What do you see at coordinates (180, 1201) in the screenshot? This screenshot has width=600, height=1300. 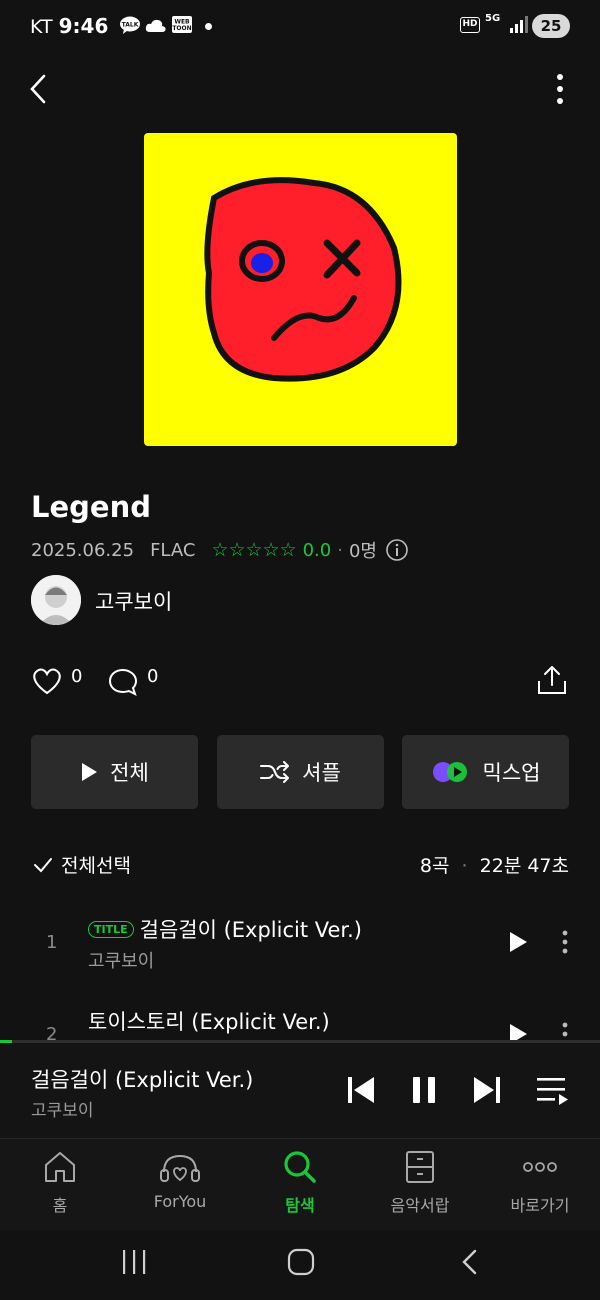 I see `nav-label-foryou: ForYou` at bounding box center [180, 1201].